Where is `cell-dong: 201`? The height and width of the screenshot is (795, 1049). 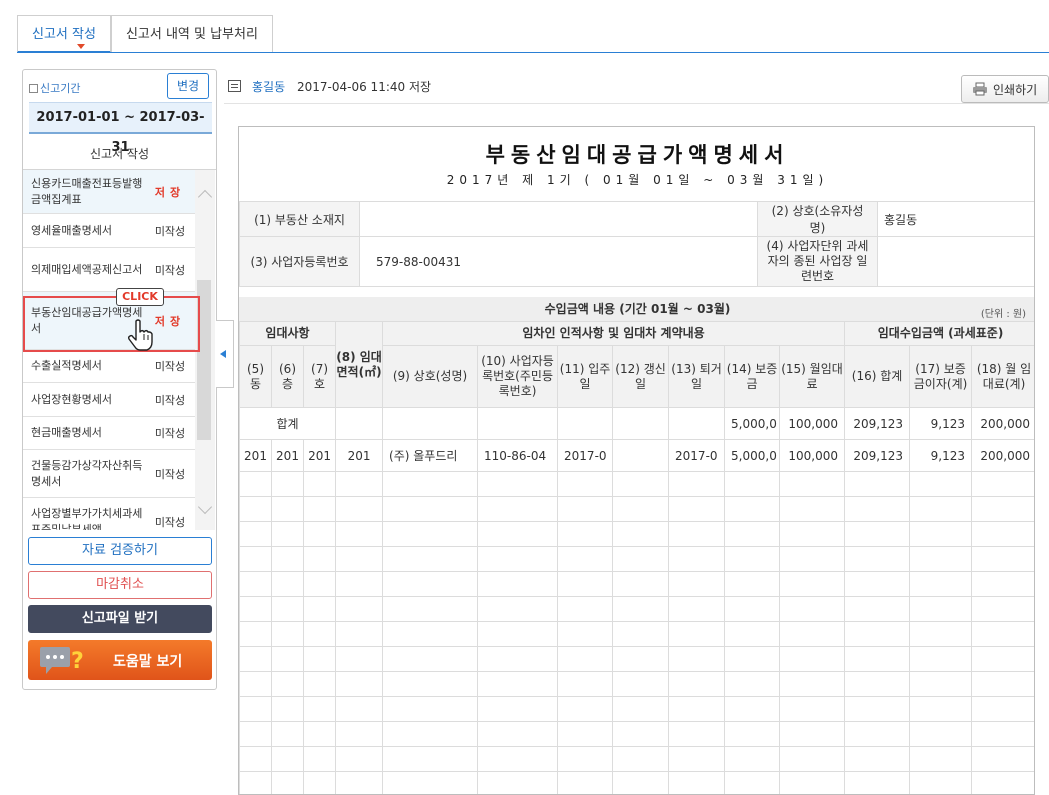
cell-dong: 201 is located at coordinates (255, 455).